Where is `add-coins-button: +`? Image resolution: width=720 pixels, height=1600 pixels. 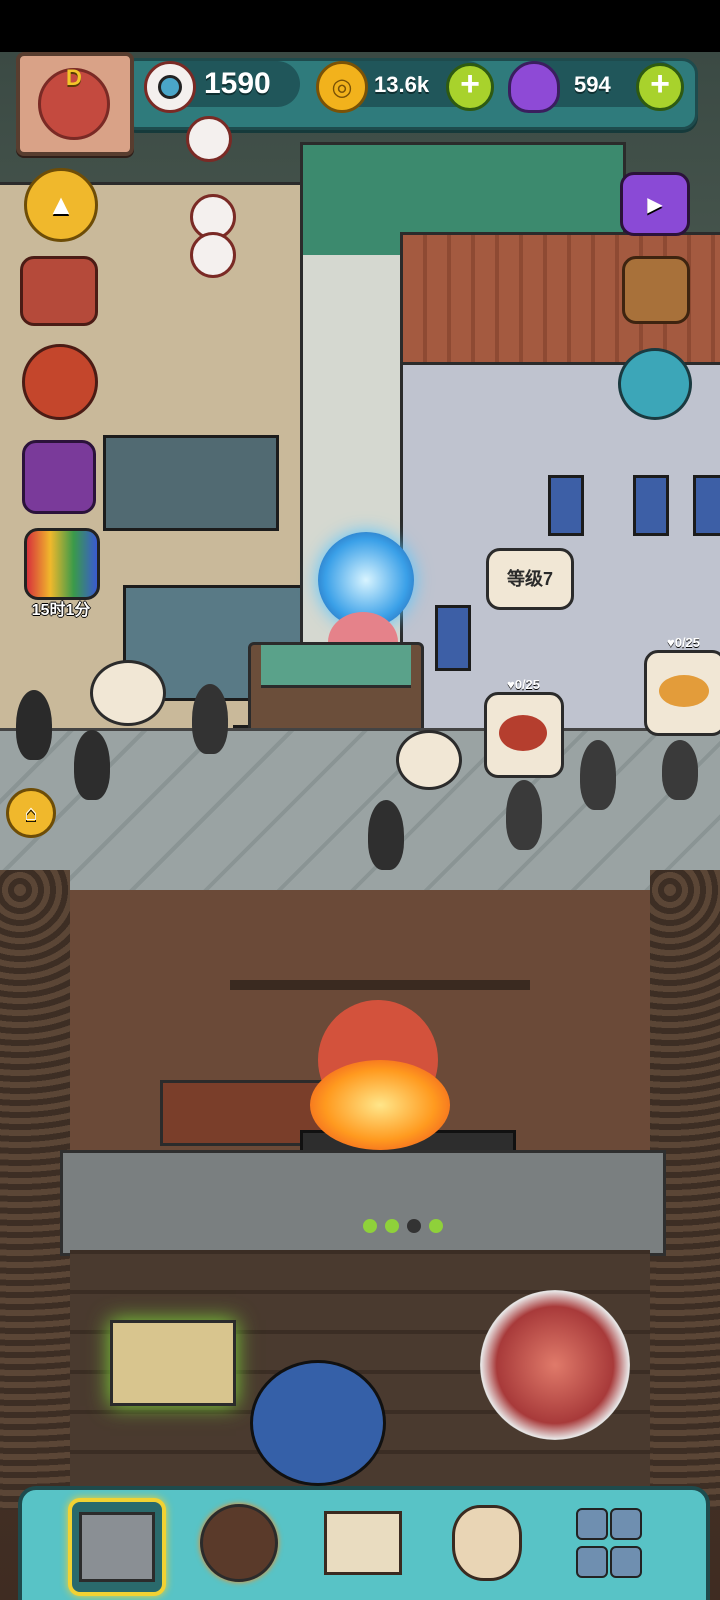 add-coins-button: + is located at coordinates (470, 87).